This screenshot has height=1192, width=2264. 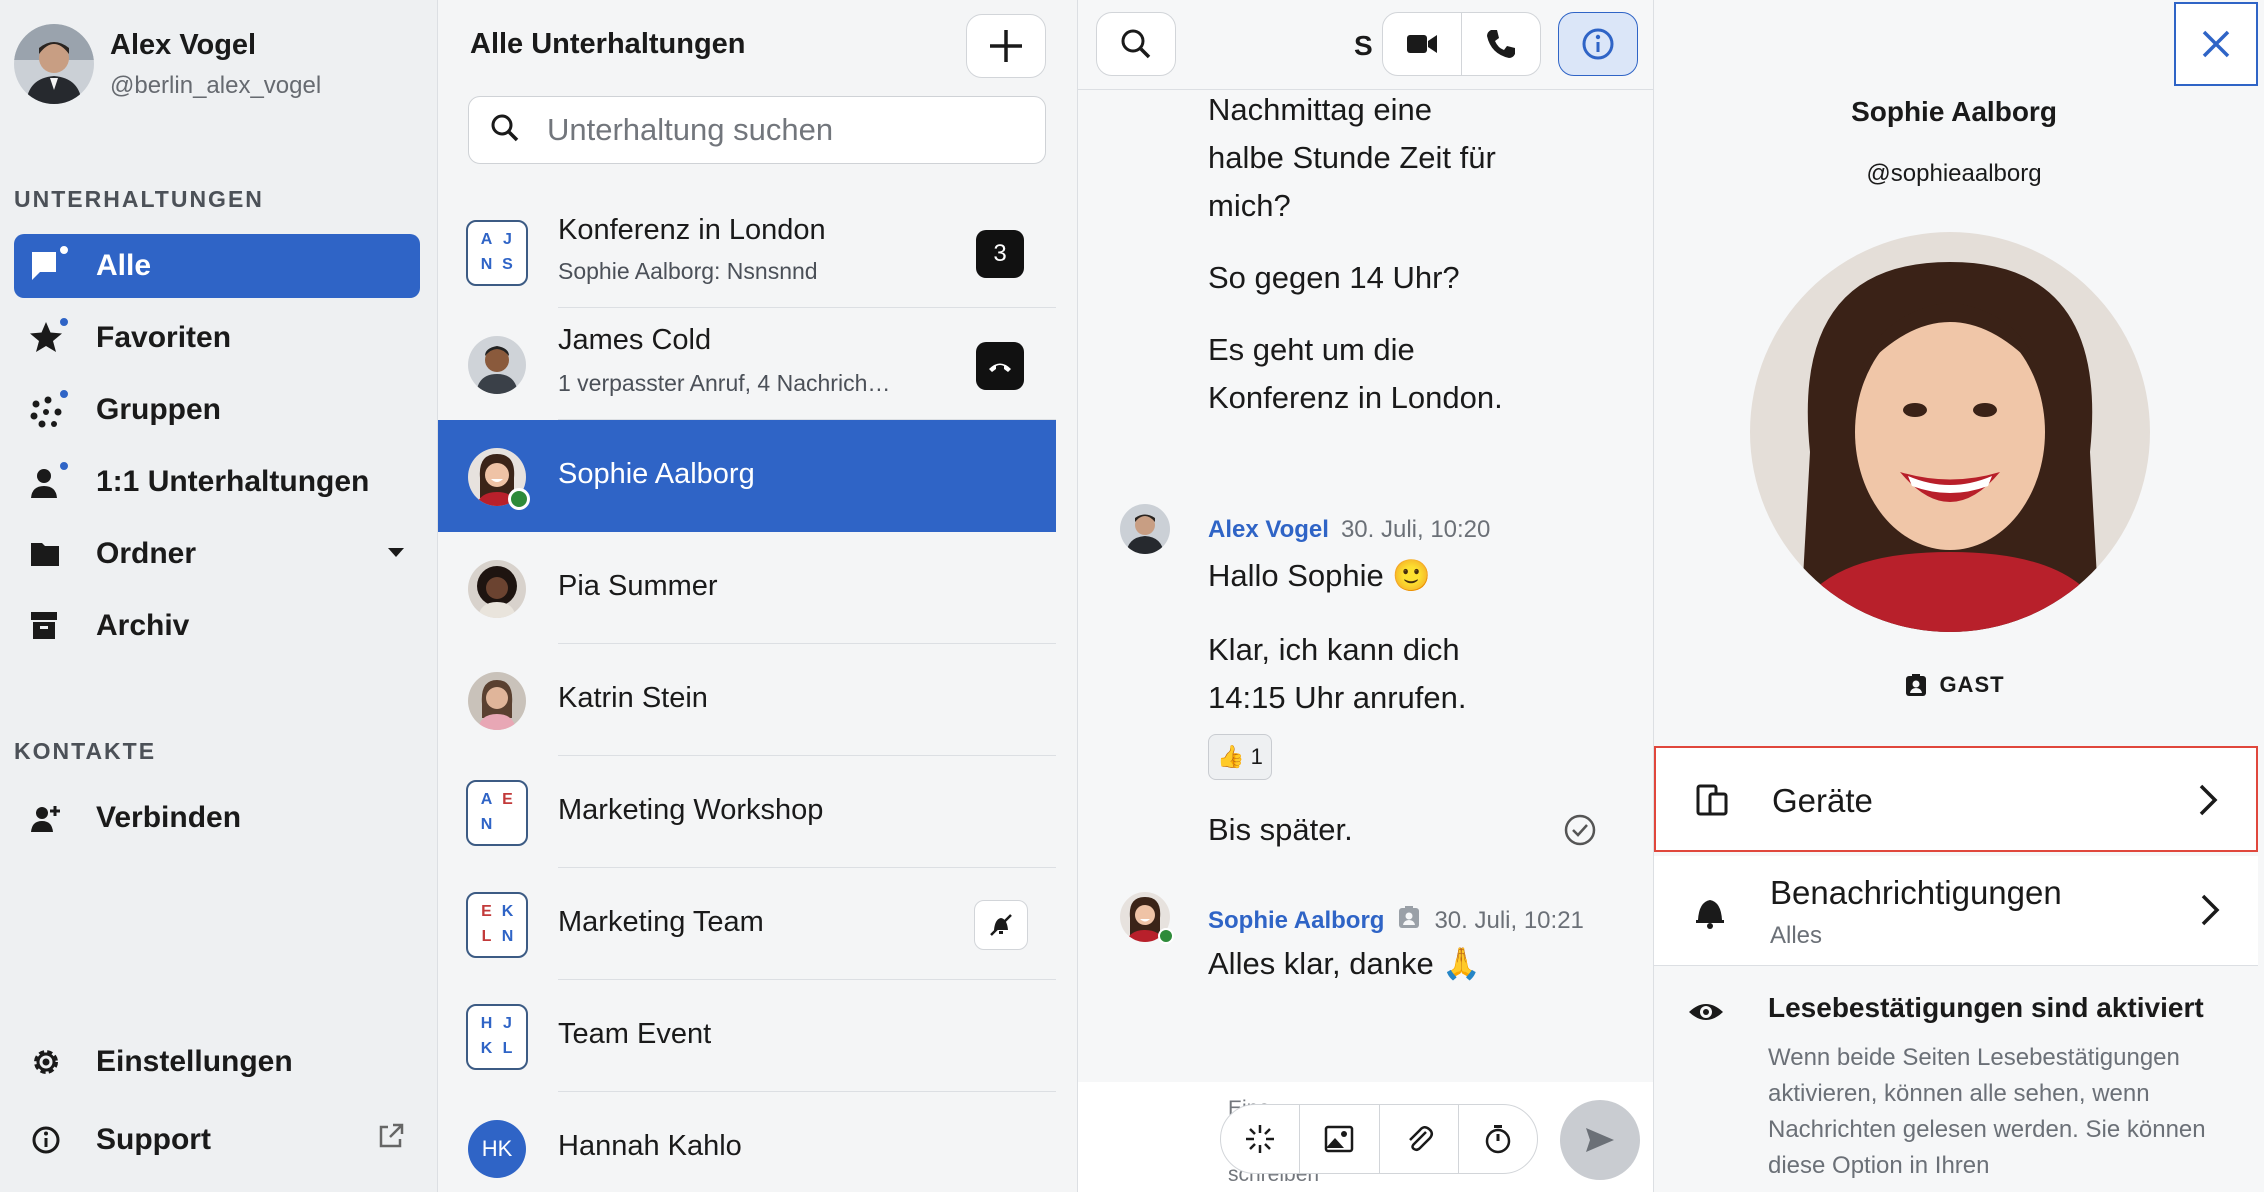 What do you see at coordinates (747, 588) in the screenshot?
I see `conversation-item: Pia Summer` at bounding box center [747, 588].